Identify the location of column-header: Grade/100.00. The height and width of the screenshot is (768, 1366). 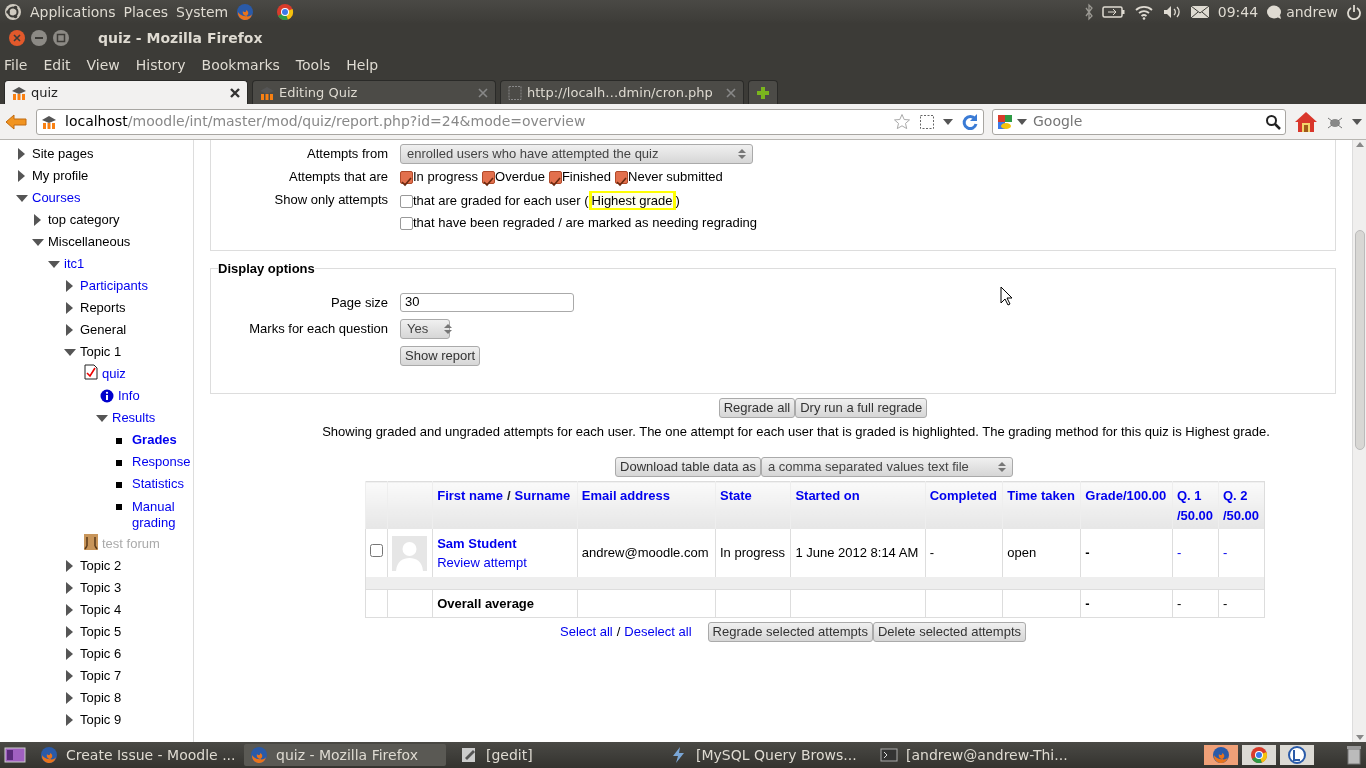
(1126, 505).